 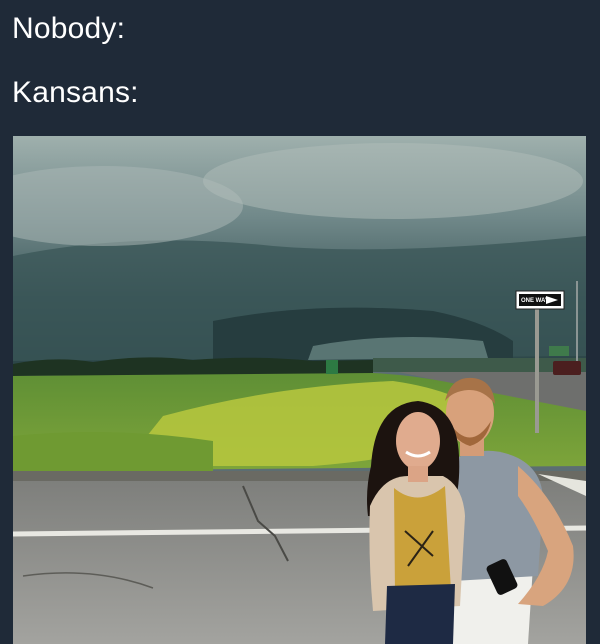 I want to click on caption-kansans: Kansans:, so click(x=75, y=92).